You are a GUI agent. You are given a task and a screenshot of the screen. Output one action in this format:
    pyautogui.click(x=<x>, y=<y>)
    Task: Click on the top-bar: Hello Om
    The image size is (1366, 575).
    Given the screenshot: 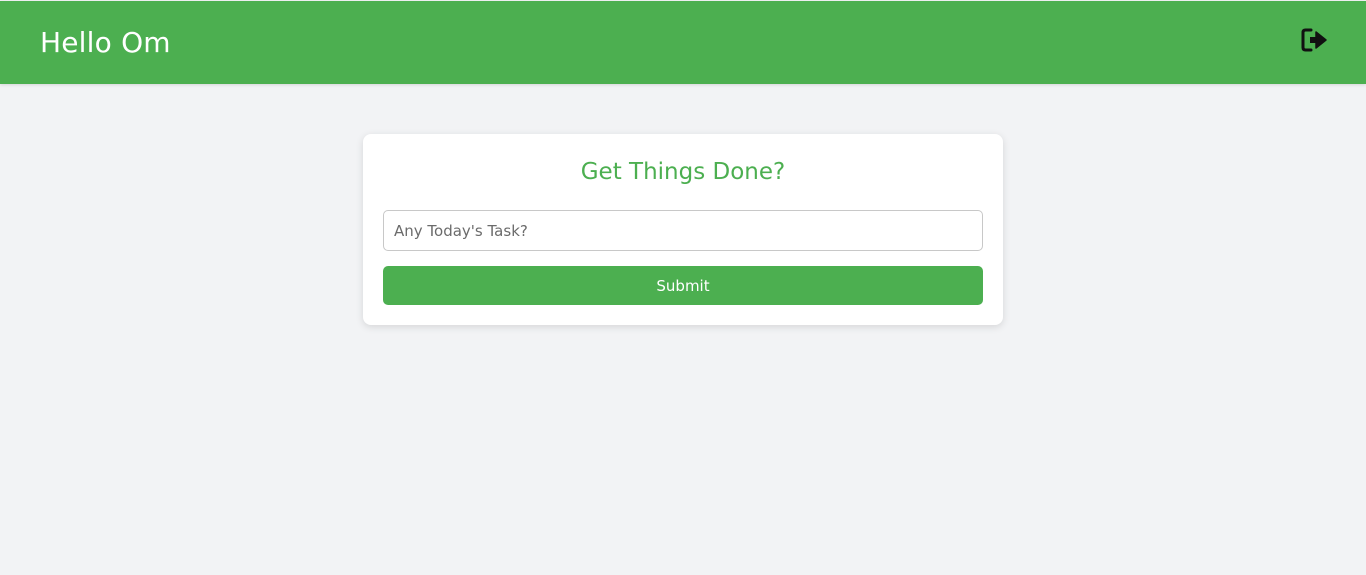 What is the action you would take?
    pyautogui.click(x=683, y=42)
    